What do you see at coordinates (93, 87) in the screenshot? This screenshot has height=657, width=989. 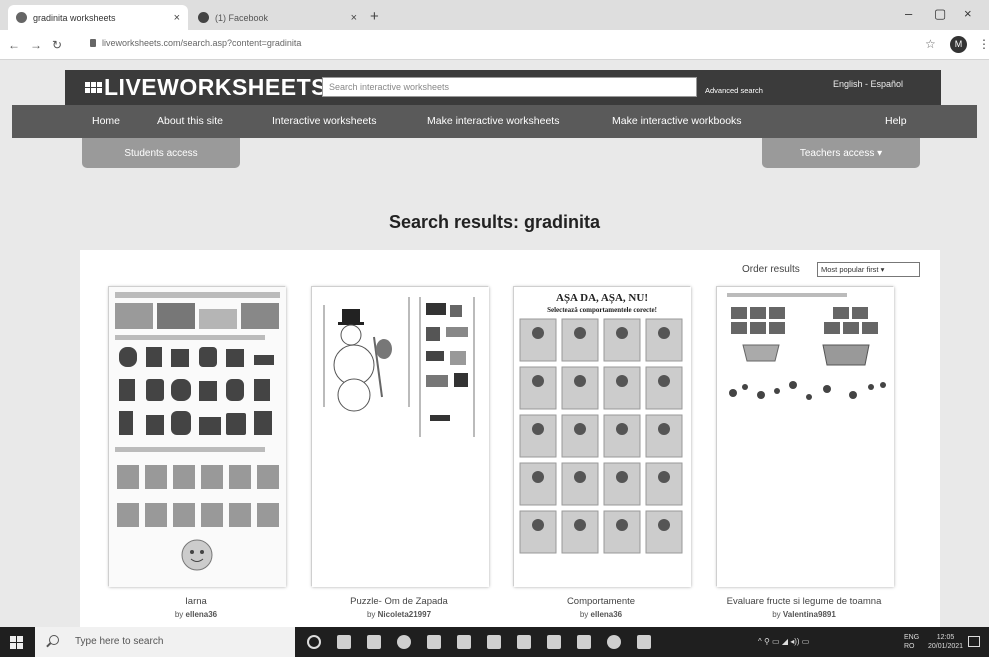 I see `logo-grid-icon` at bounding box center [93, 87].